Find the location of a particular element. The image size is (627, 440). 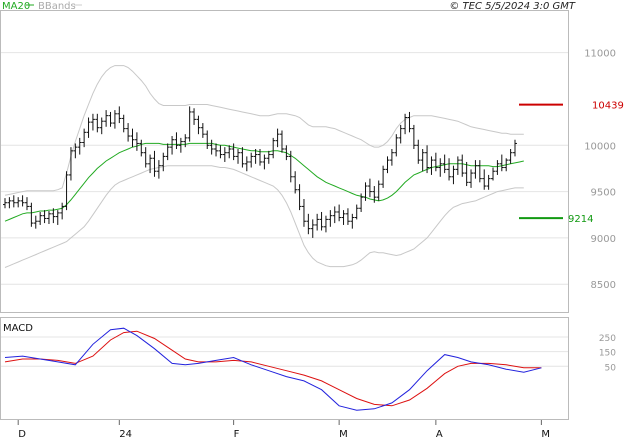

price-tick-label: 8500 is located at coordinates (603, 285).